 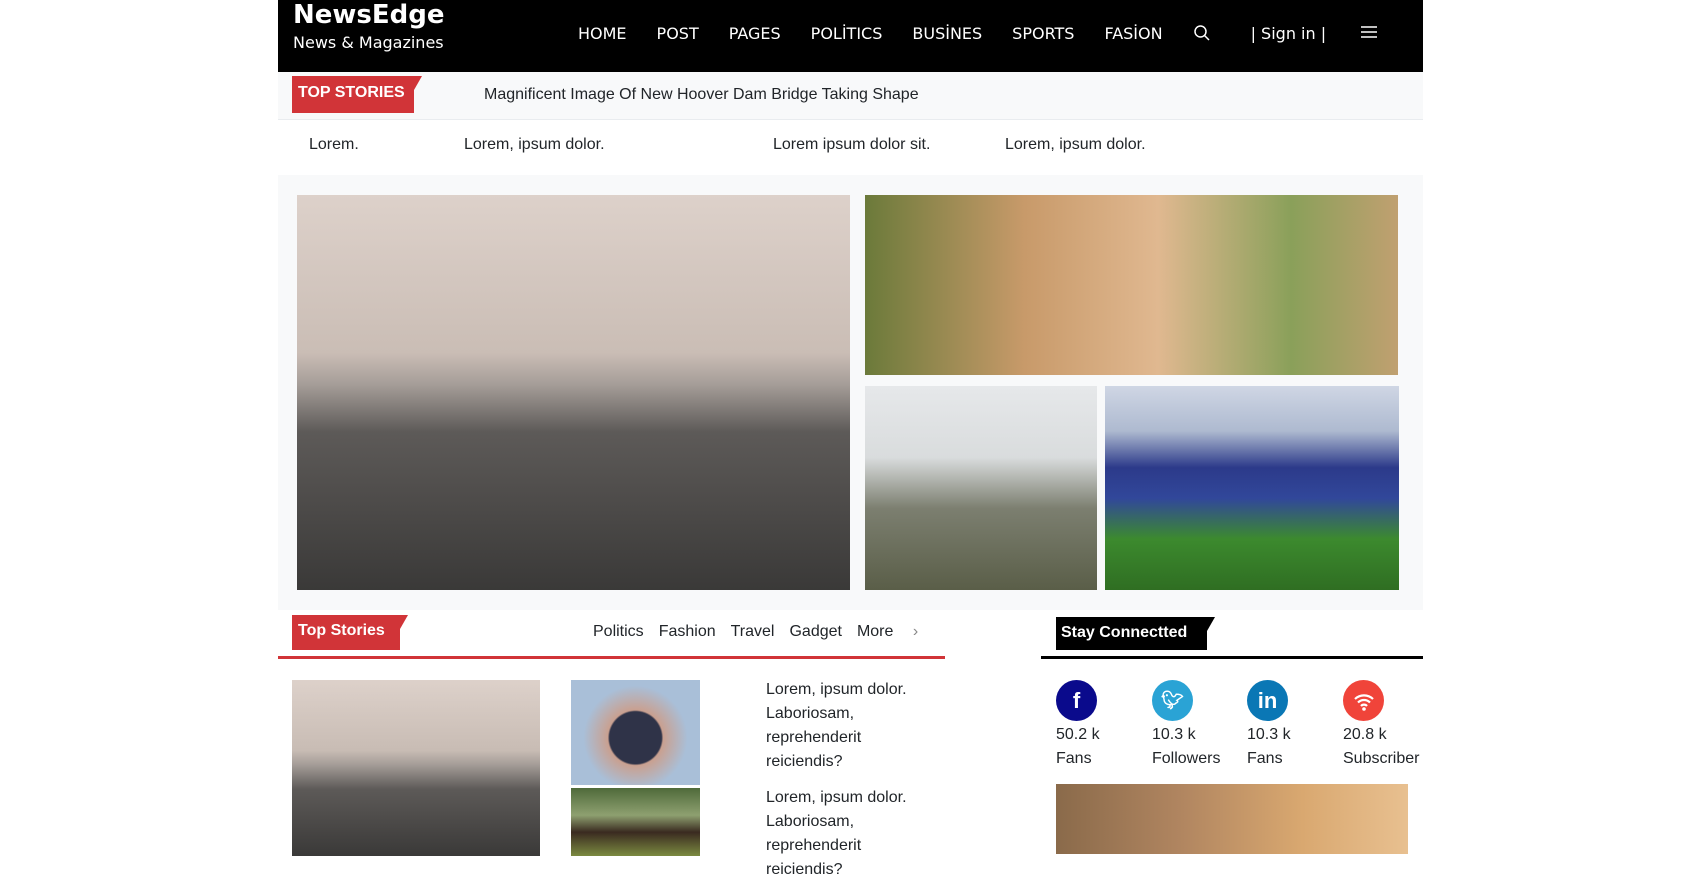 I want to click on social-rss: 20.8 k Subscriber, so click(x=1381, y=725).